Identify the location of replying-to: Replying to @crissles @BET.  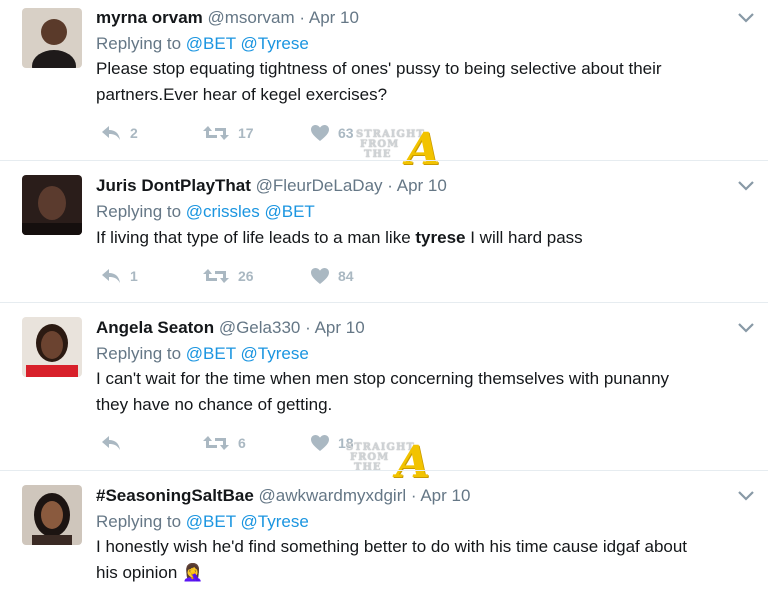
(205, 212).